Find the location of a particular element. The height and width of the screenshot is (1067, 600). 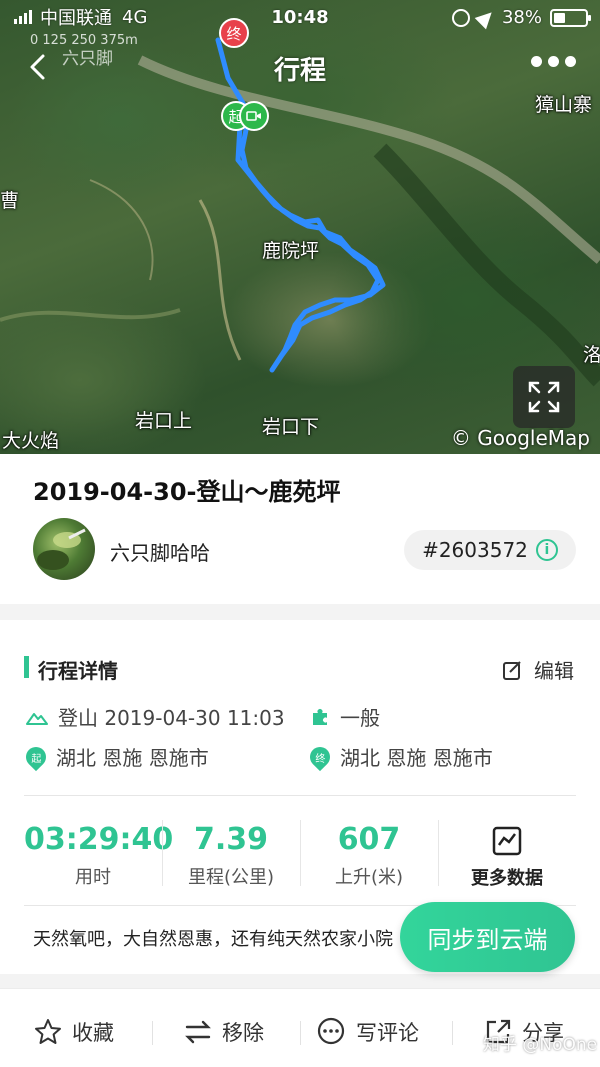

start-pin-label: 起 is located at coordinates (36, 758).